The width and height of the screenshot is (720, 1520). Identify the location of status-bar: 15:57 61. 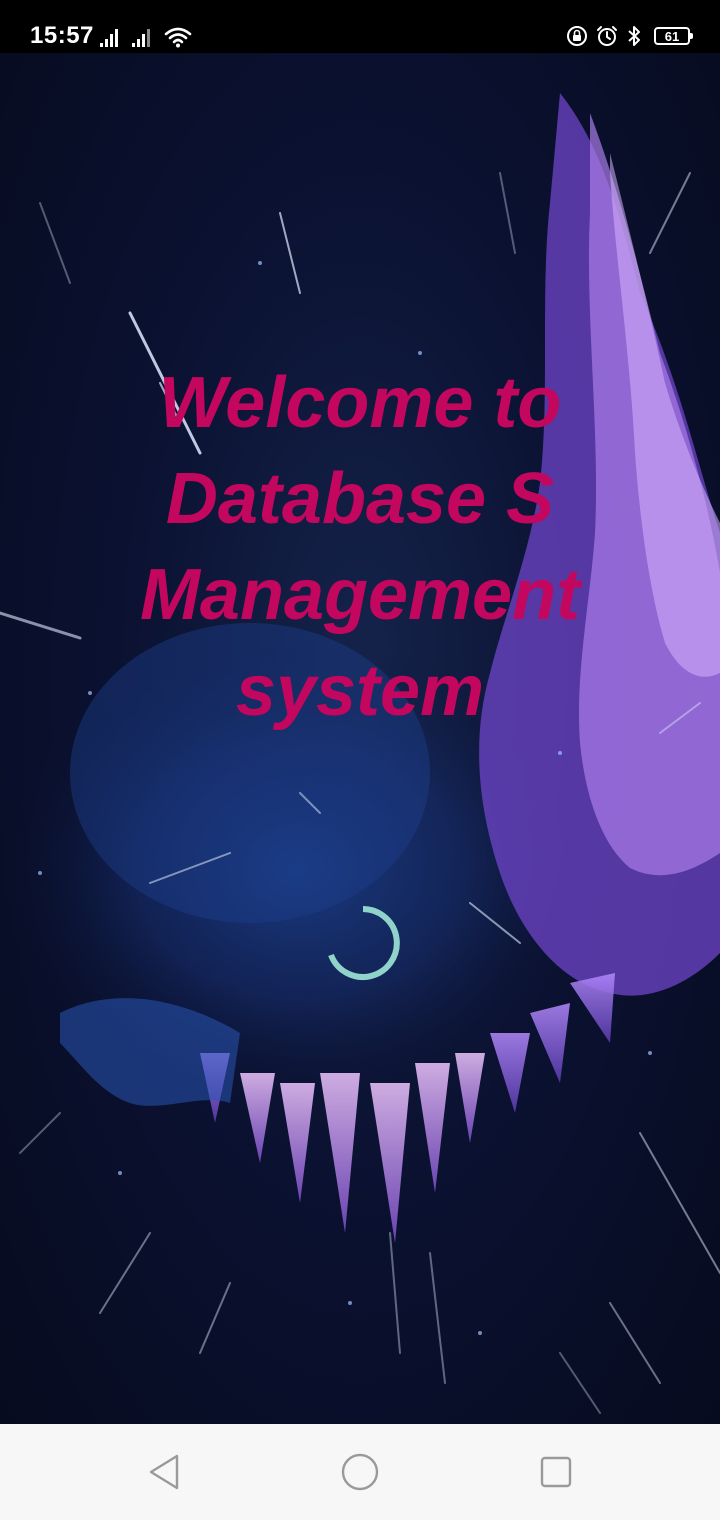
(360, 26).